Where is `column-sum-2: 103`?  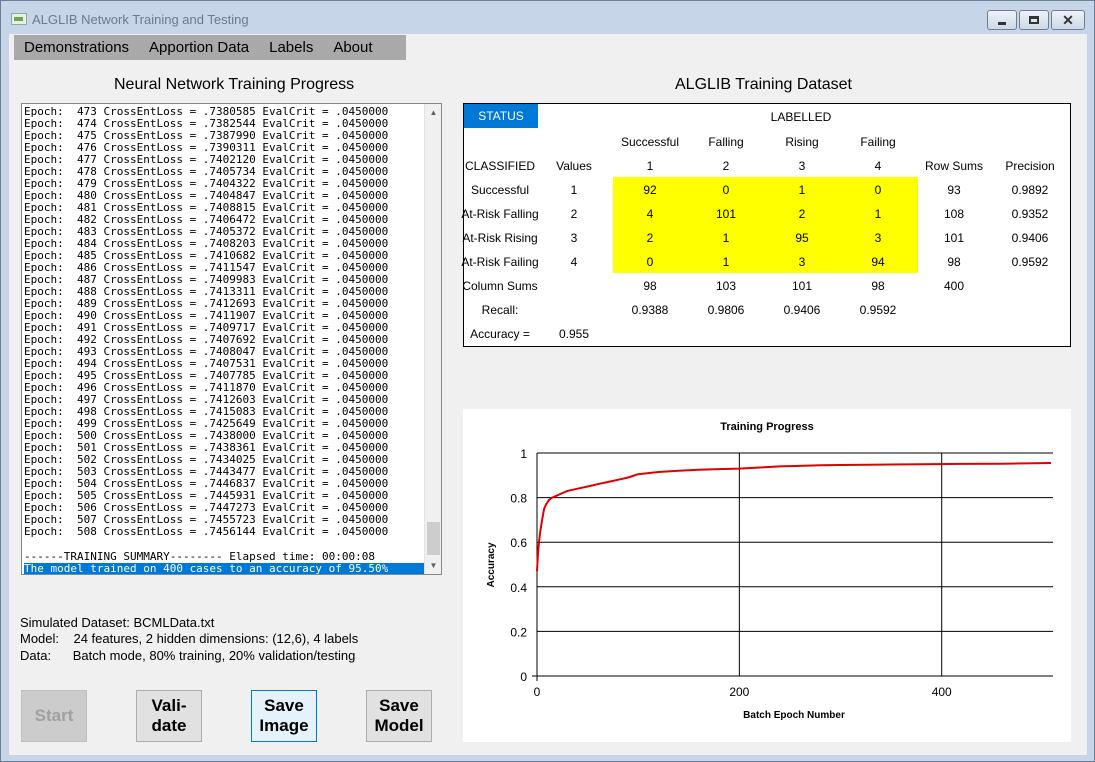 column-sum-2: 103 is located at coordinates (726, 286).